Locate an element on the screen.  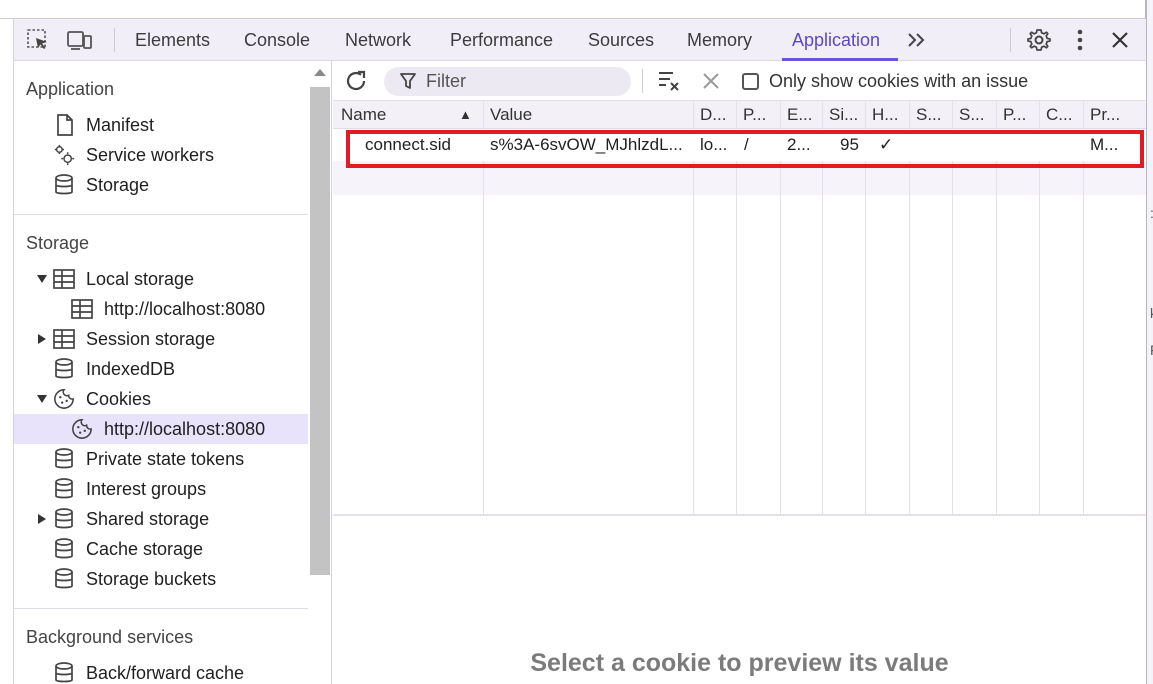
sidebar-item-interest-groups: Interest groups is located at coordinates (161, 489).